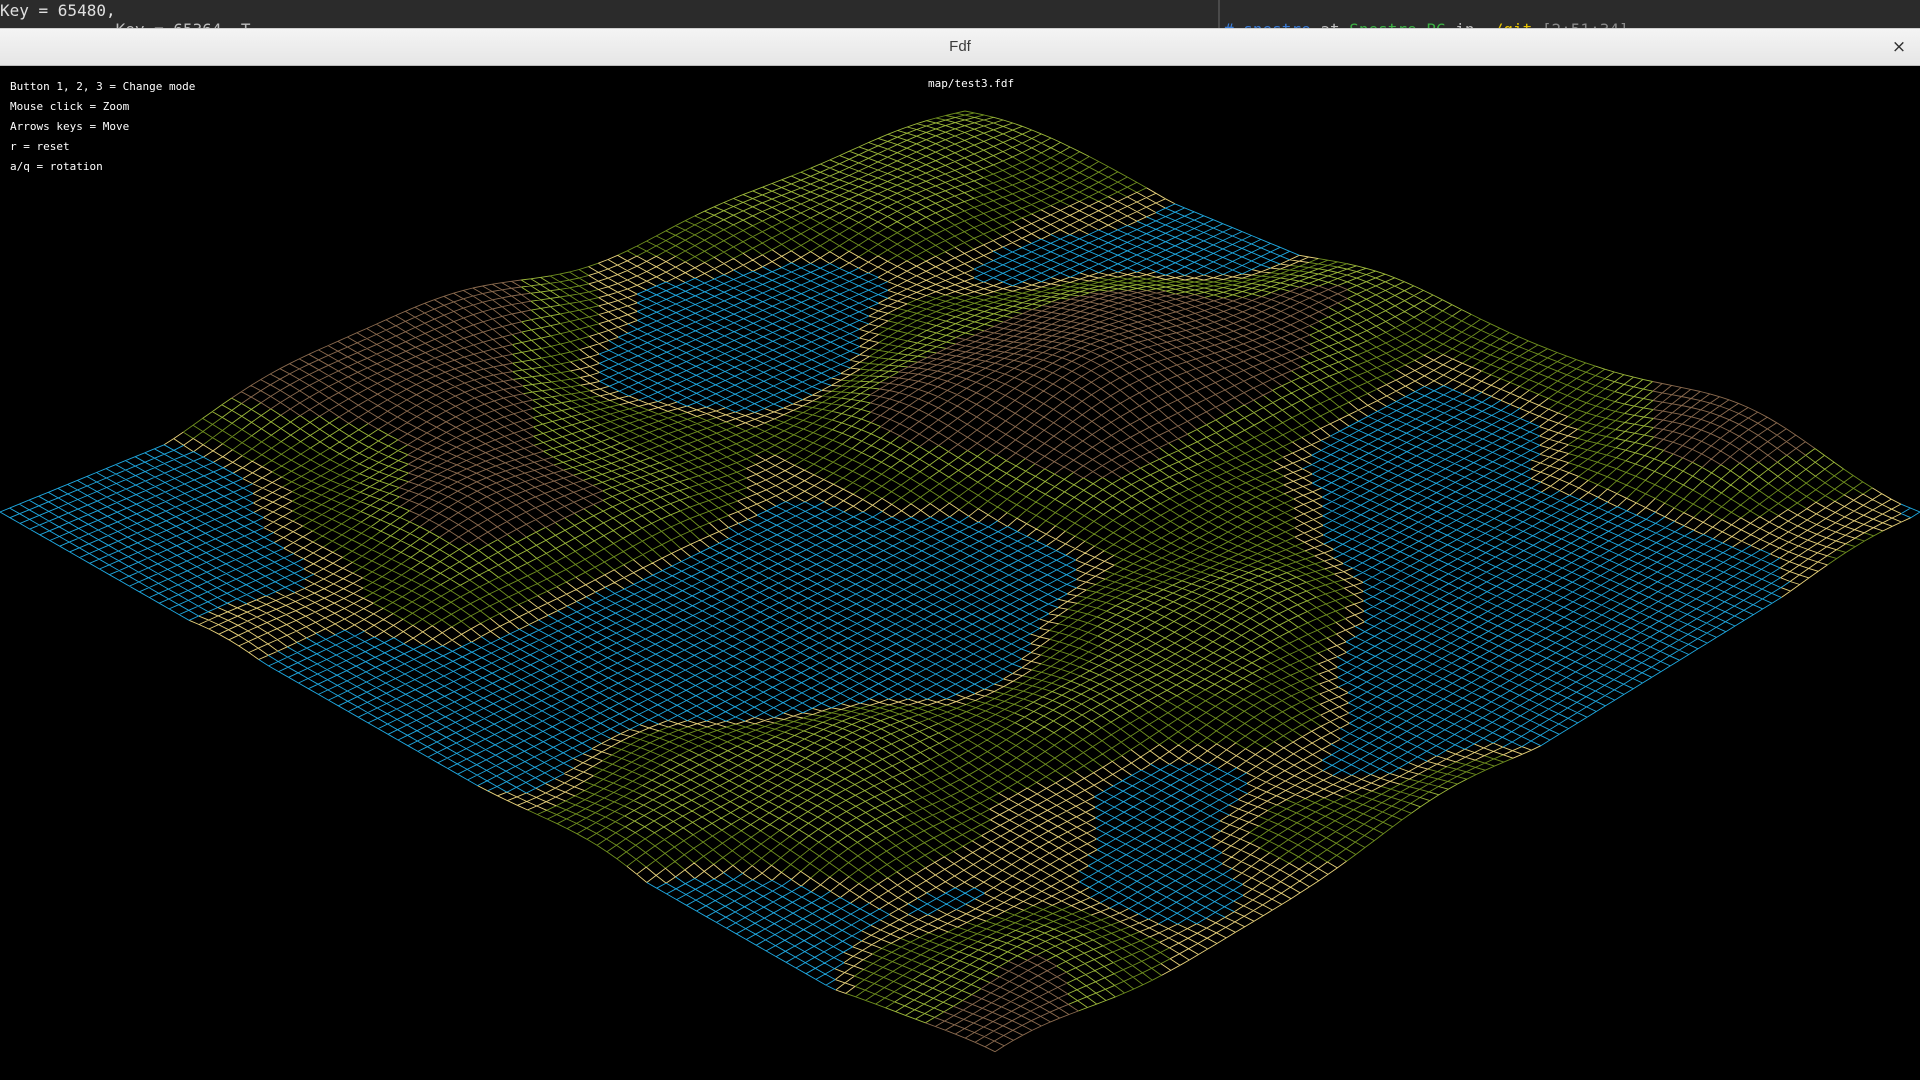 The height and width of the screenshot is (1080, 1920). What do you see at coordinates (1899, 47) in the screenshot?
I see `close-icon: ×` at bounding box center [1899, 47].